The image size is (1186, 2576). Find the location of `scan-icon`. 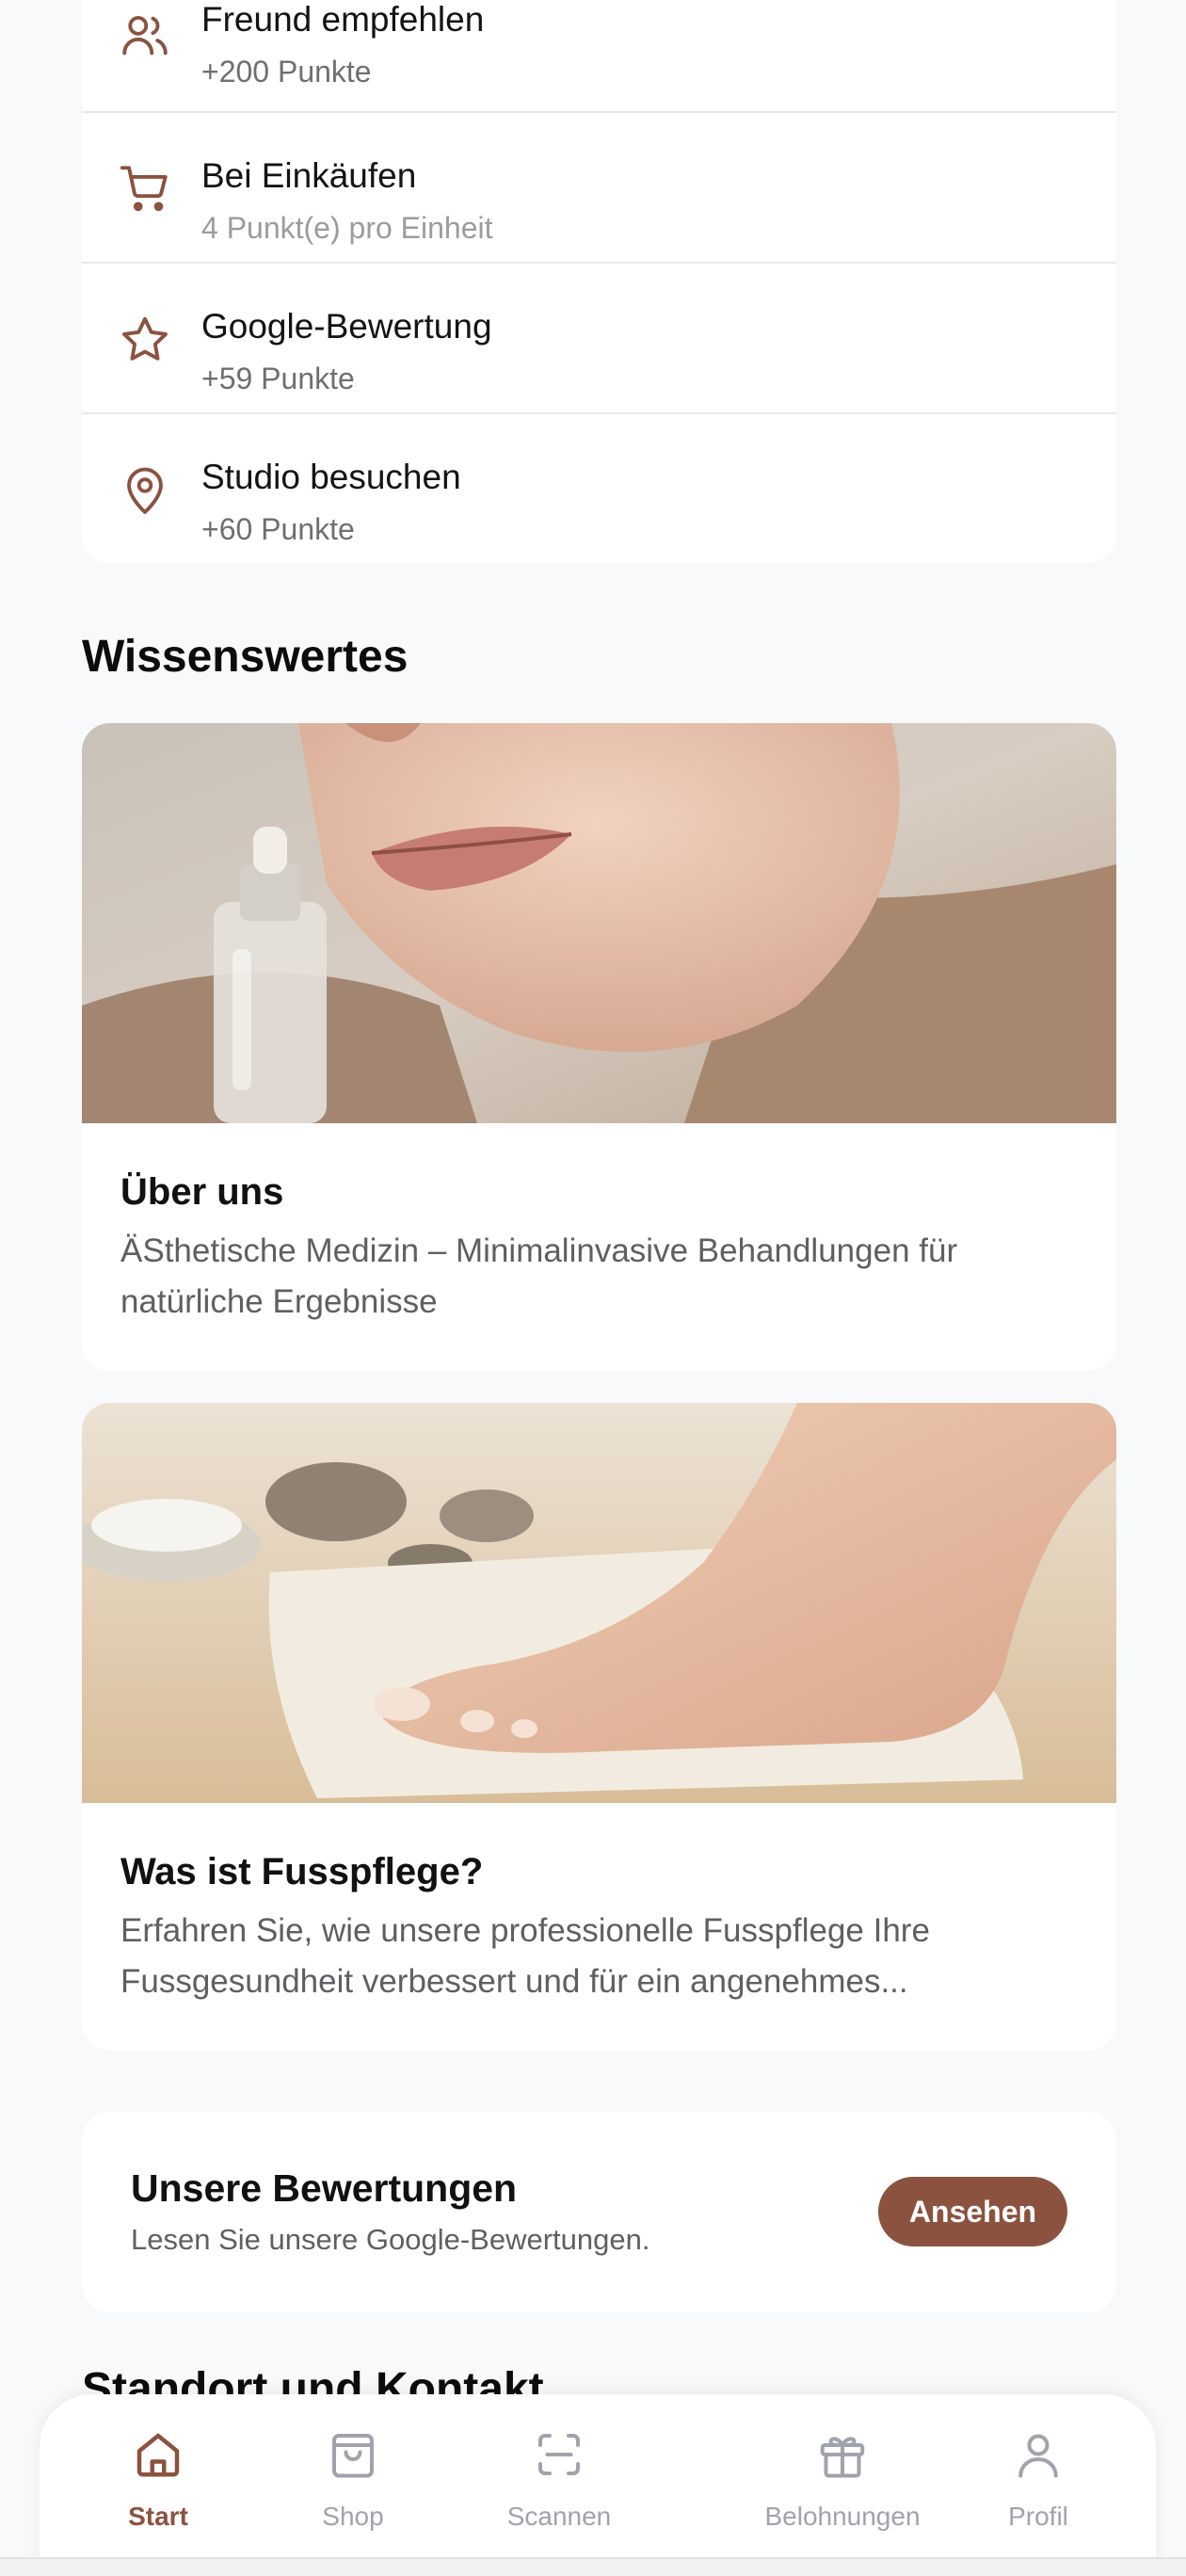

scan-icon is located at coordinates (559, 2454).